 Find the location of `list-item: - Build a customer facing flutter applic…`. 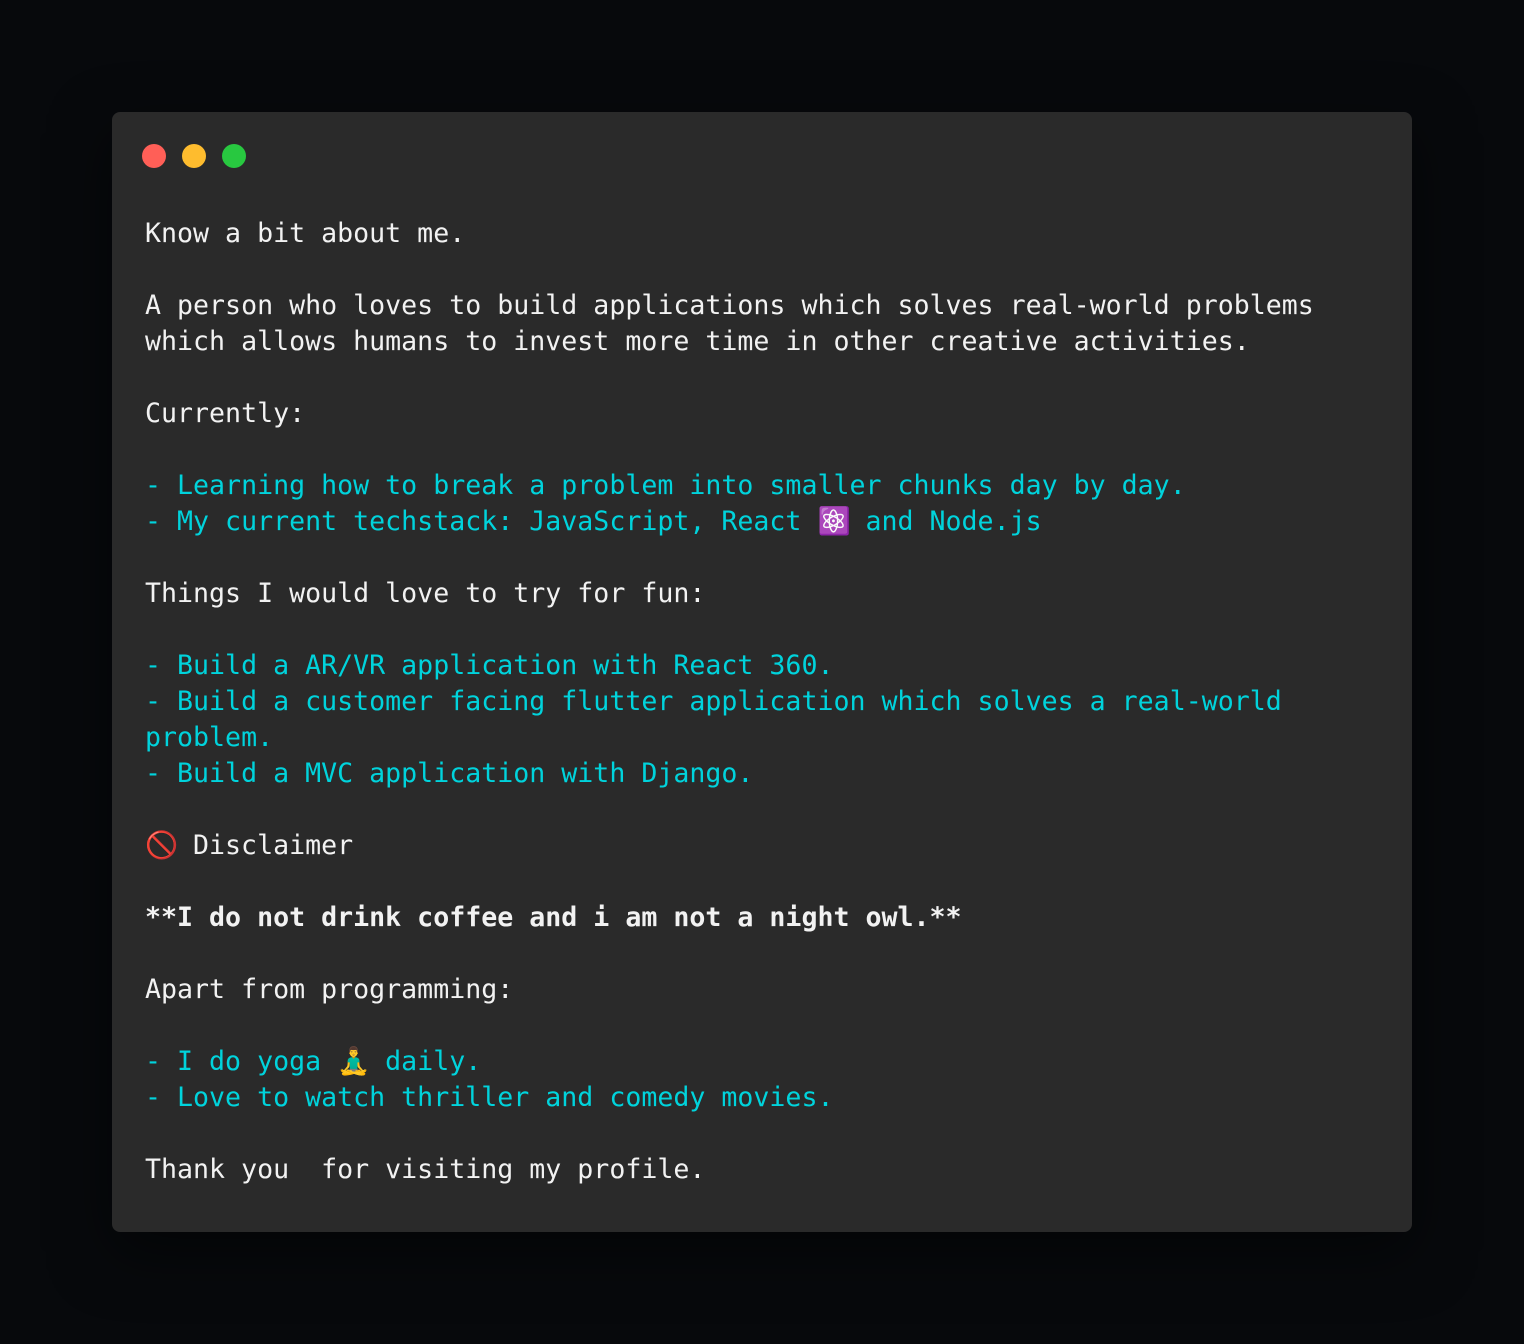

list-item: - Build a customer facing flutter applic… is located at coordinates (713, 701).